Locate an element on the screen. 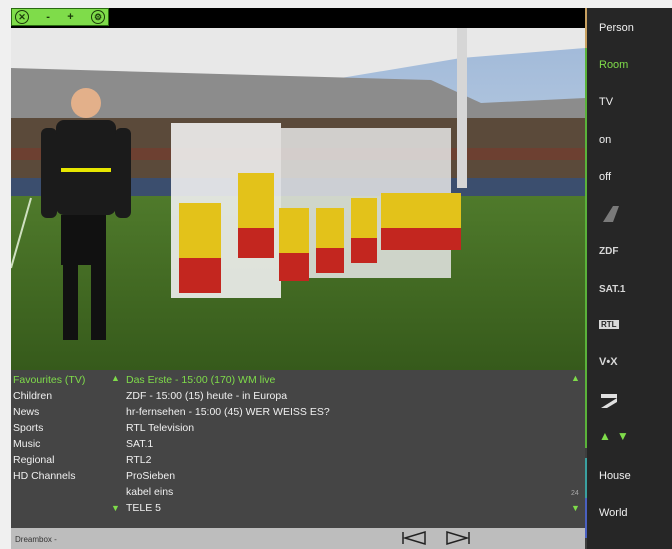 This screenshot has width=672, height=549. channel-up-icon: ▲ is located at coordinates (608, 436).